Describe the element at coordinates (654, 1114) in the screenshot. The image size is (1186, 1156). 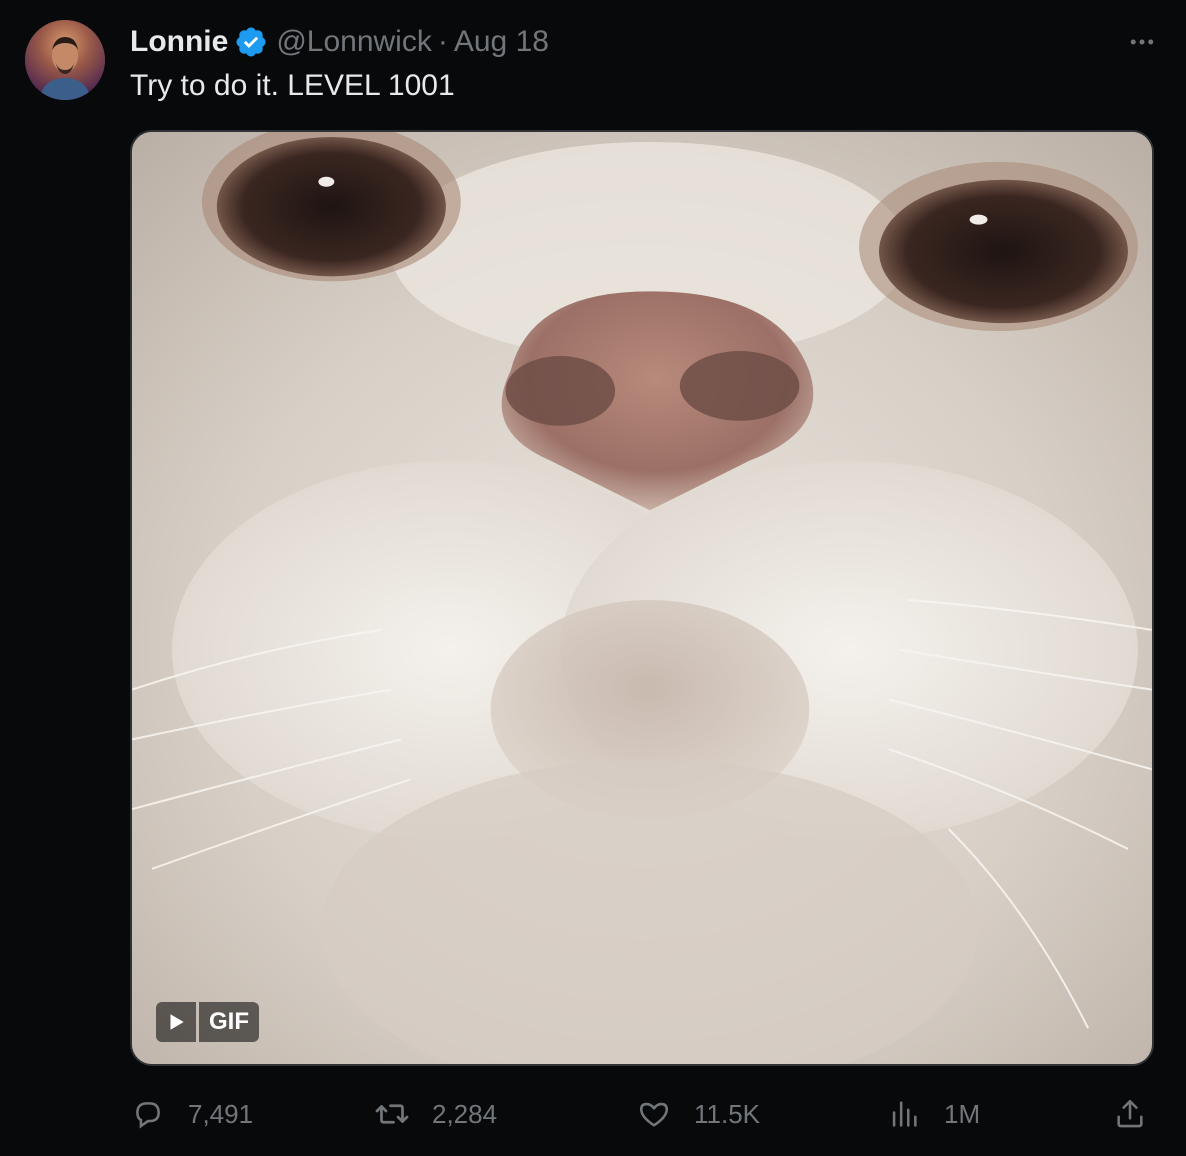
I see `like-icon` at that location.